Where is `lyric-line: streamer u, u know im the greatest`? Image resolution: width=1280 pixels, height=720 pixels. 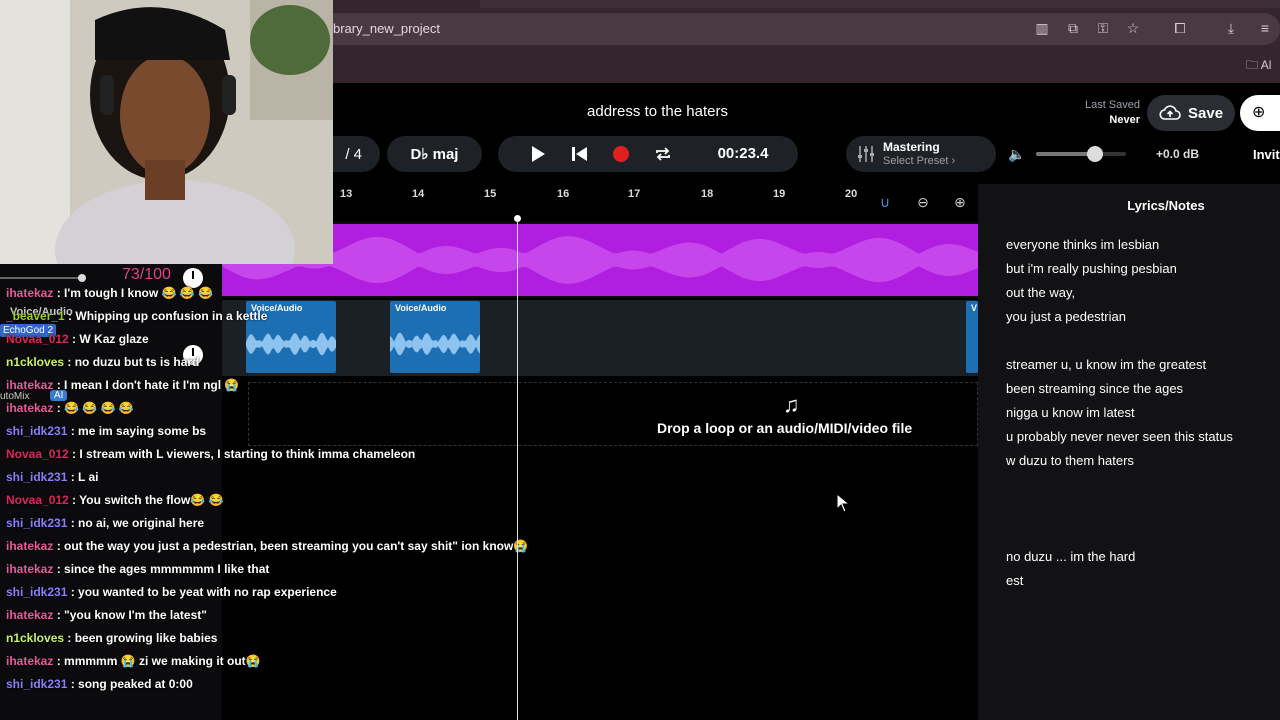 lyric-line: streamer u, u know im the greatest is located at coordinates (1106, 364).